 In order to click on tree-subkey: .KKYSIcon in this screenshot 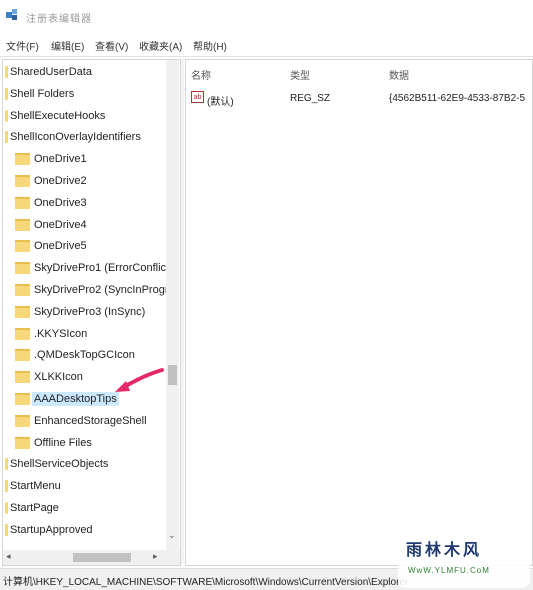, I will do `click(51, 334)`.